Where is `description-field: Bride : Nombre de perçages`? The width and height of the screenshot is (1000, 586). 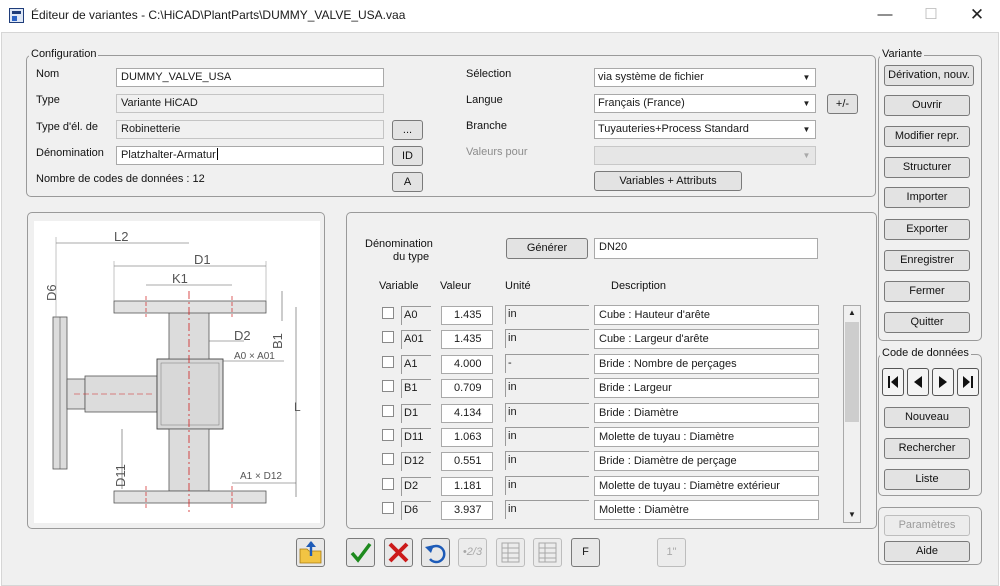
description-field: Bride : Nombre de perçages is located at coordinates (706, 364).